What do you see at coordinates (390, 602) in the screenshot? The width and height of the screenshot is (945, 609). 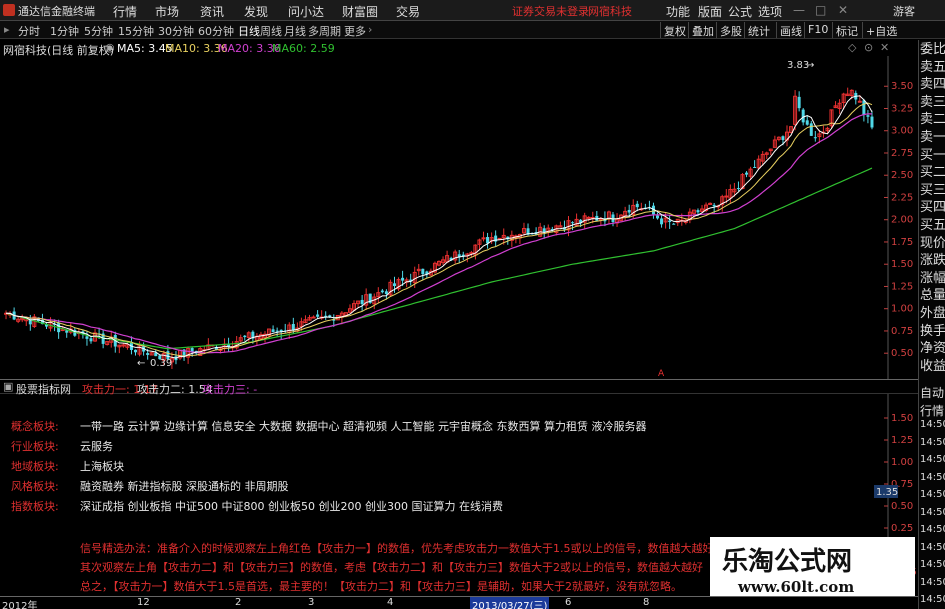 I see `date-tick: 4` at bounding box center [390, 602].